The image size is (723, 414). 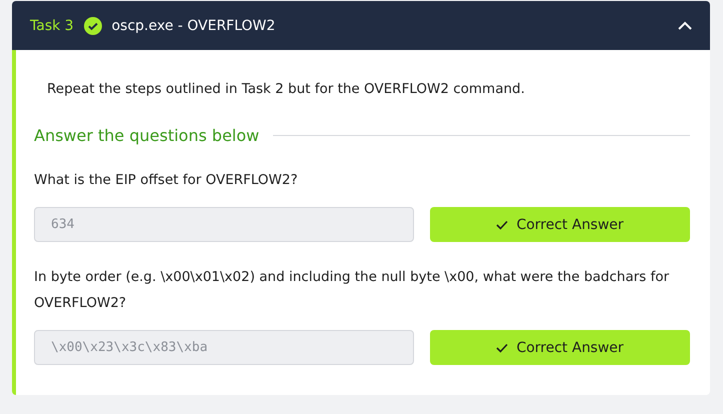 I want to click on task-header: Task 3 oscp.exe - OVERFLOW2, so click(x=361, y=25).